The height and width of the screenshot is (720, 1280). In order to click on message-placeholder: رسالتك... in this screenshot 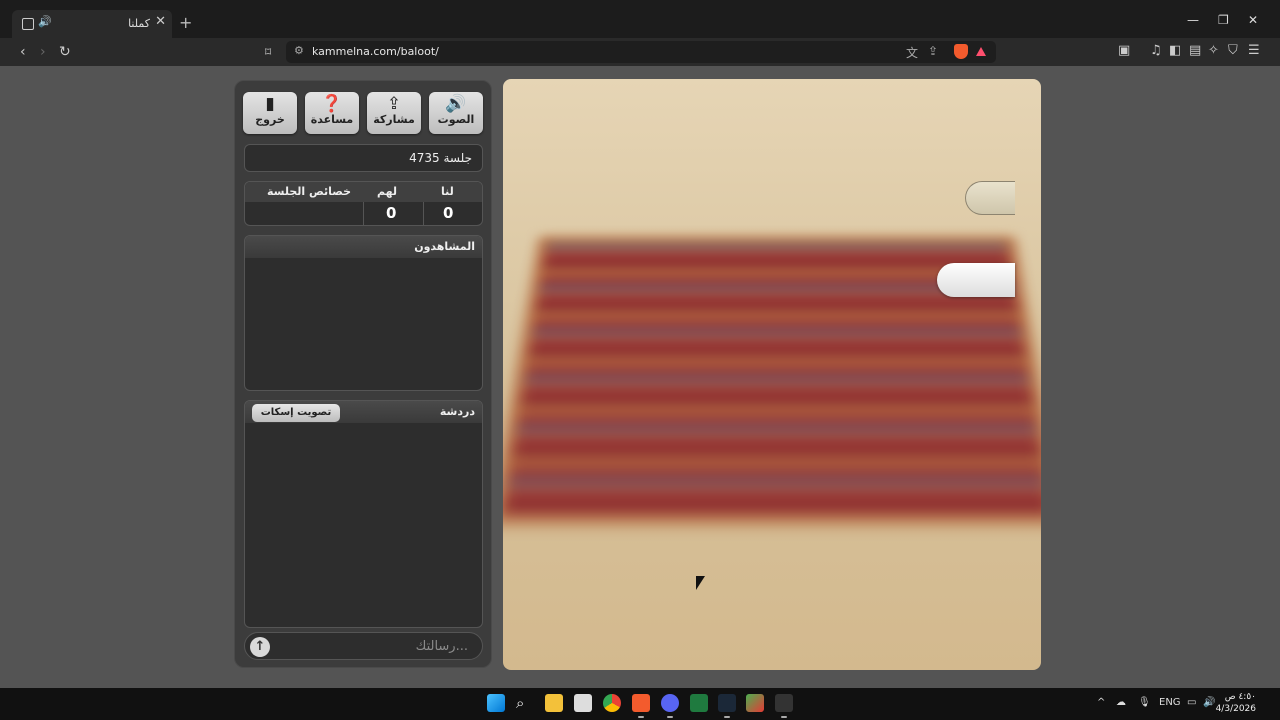, I will do `click(441, 646)`.